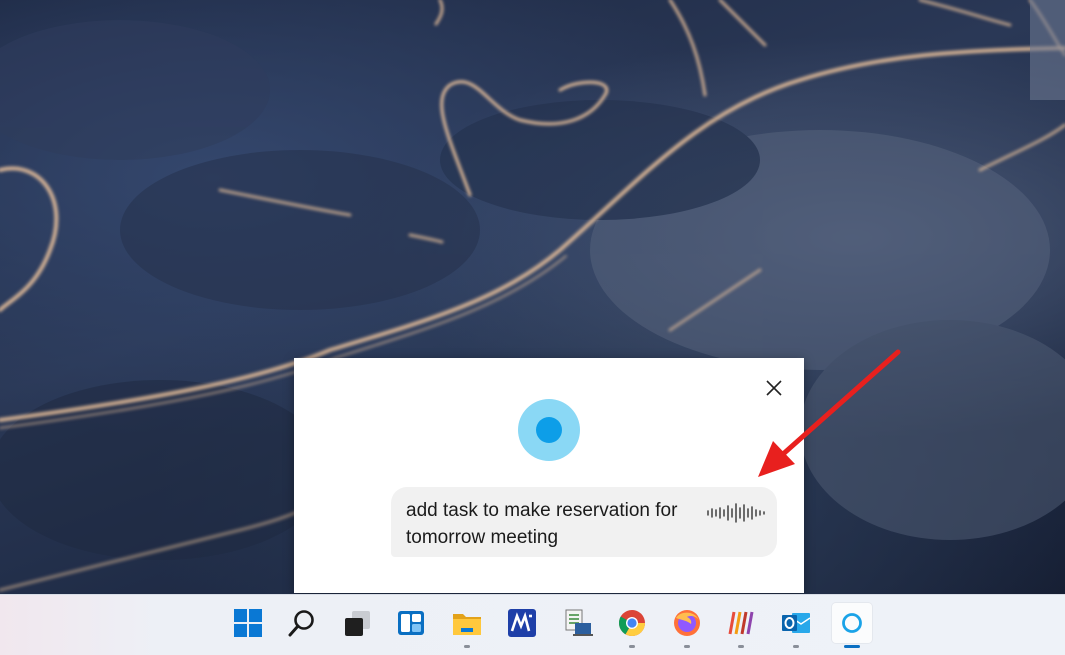  I want to click on taskbar, so click(532, 624).